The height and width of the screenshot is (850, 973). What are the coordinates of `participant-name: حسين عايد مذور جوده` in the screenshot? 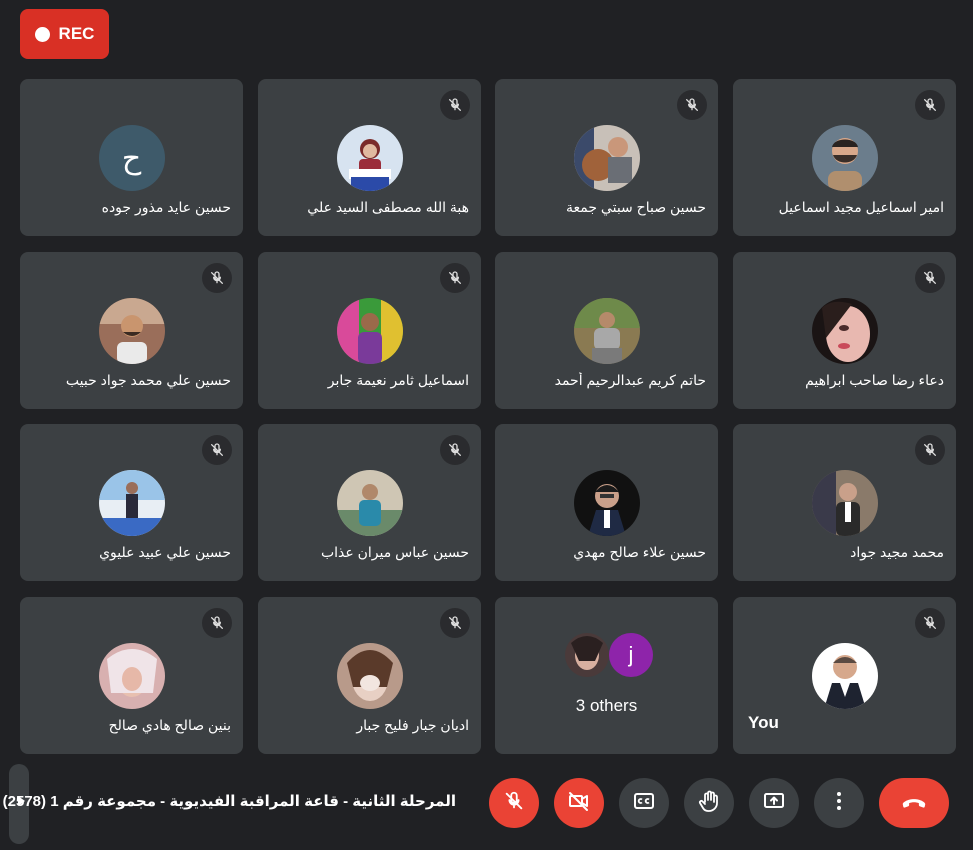 It's located at (166, 207).